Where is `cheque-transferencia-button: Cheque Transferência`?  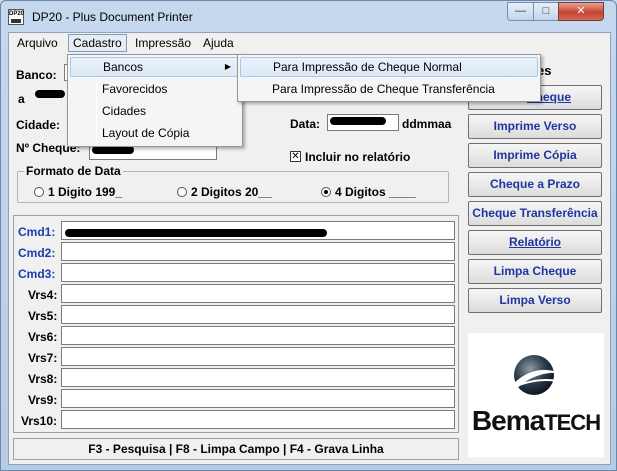
cheque-transferencia-button: Cheque Transferência is located at coordinates (535, 213).